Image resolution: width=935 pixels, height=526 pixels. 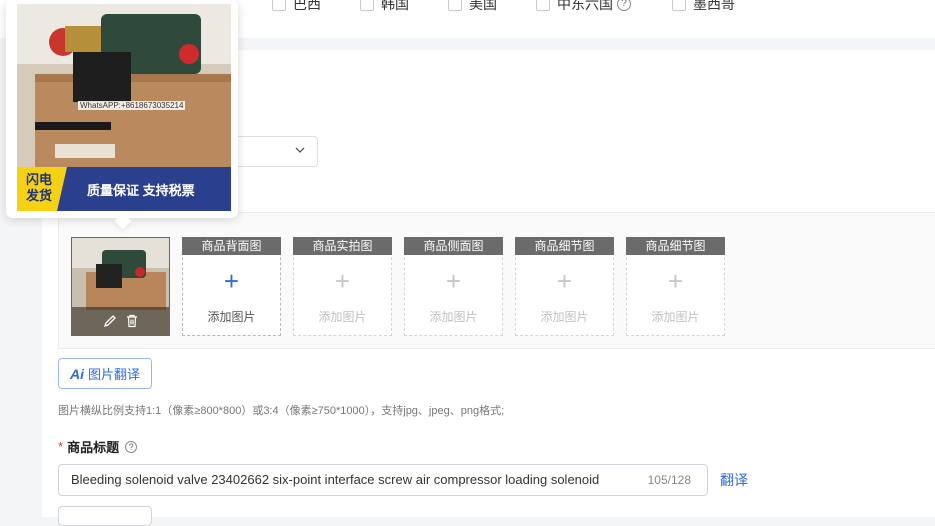 What do you see at coordinates (669, 480) in the screenshot?
I see `char-counter: 105/128` at bounding box center [669, 480].